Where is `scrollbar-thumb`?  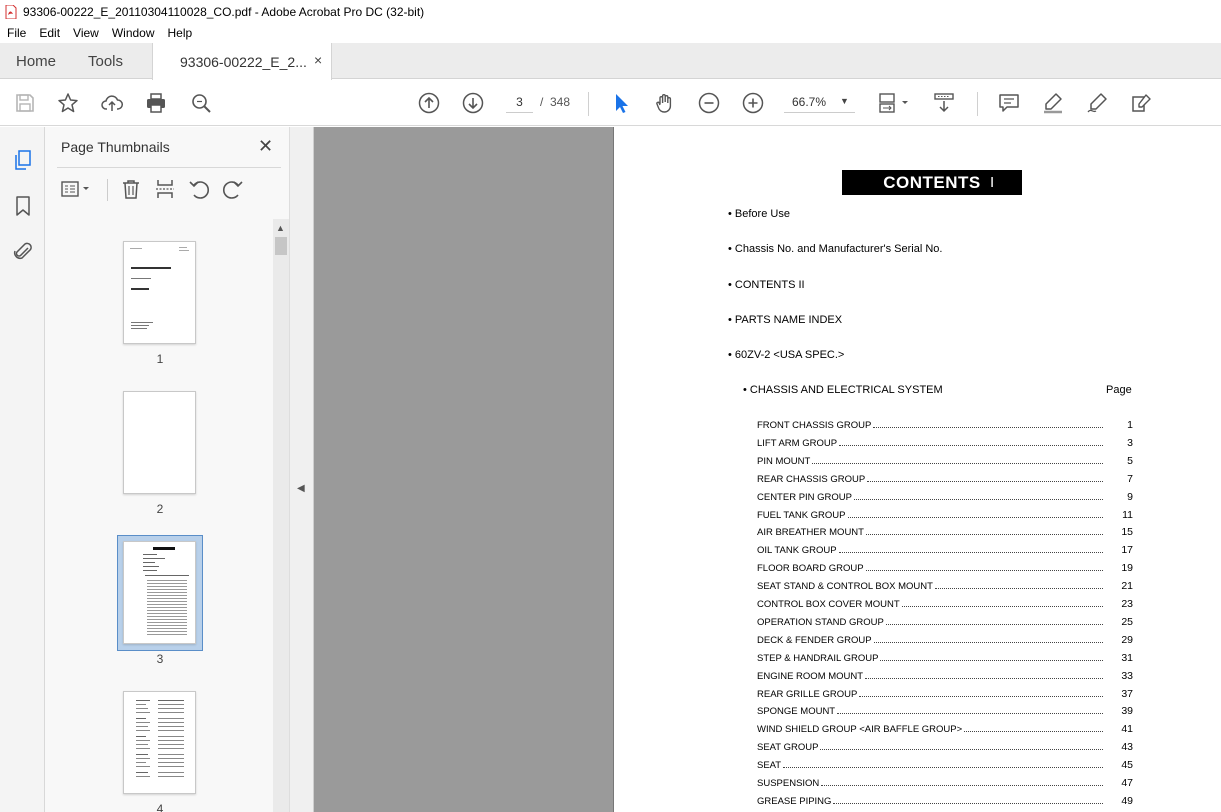
scrollbar-thumb is located at coordinates (281, 246).